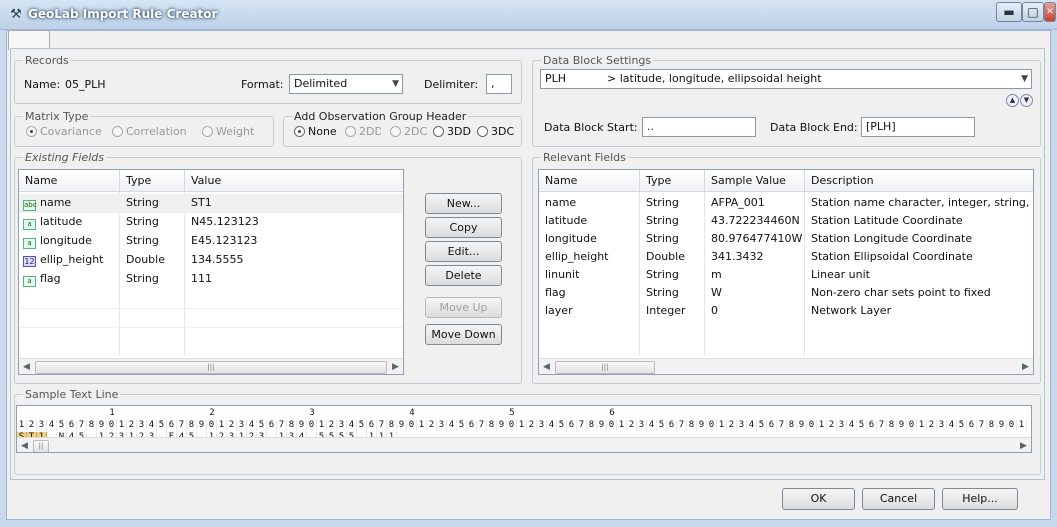 The image size is (1057, 527). I want to click on data-block-start-input: .., so click(699, 127).